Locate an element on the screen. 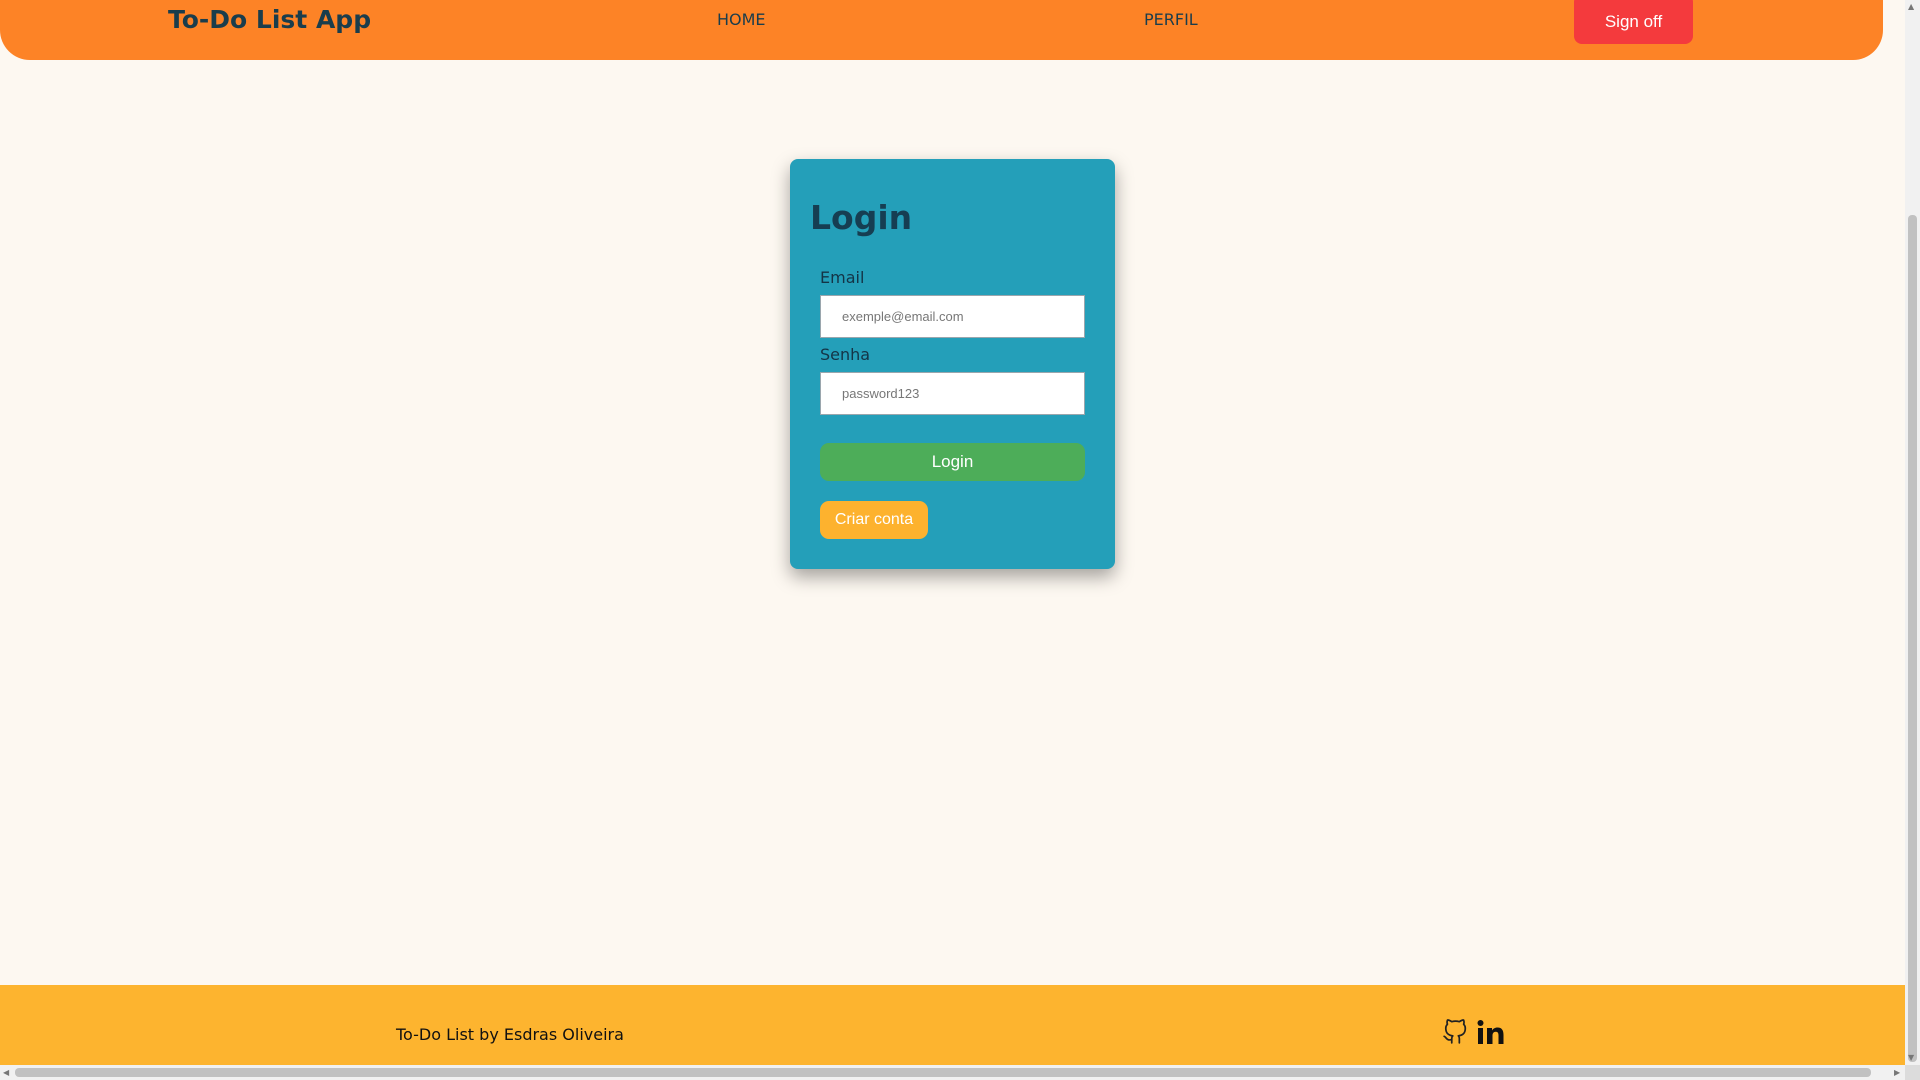 This screenshot has height=1080, width=1920. footer-credit: To-Do List by Esdras Oliveira is located at coordinates (510, 1034).